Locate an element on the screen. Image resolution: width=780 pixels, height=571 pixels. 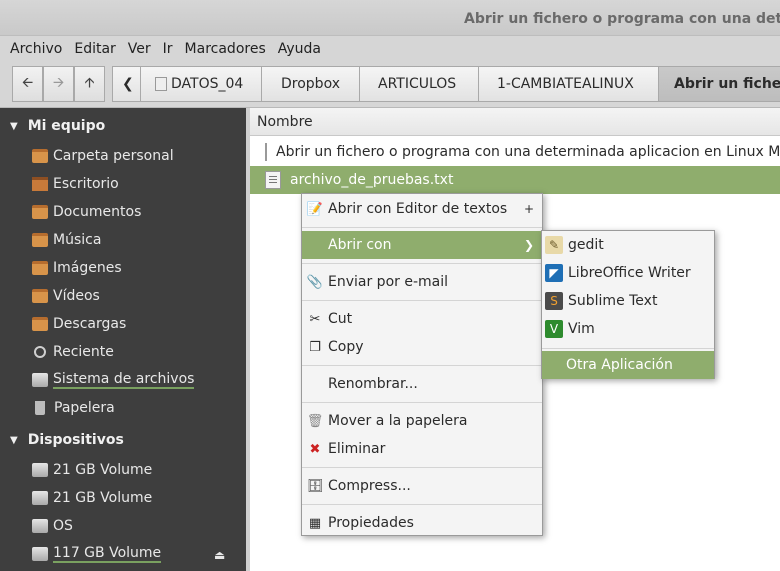
crumb-cambiatealinux: 1-CAMBIATEALINUX is located at coordinates (569, 84).